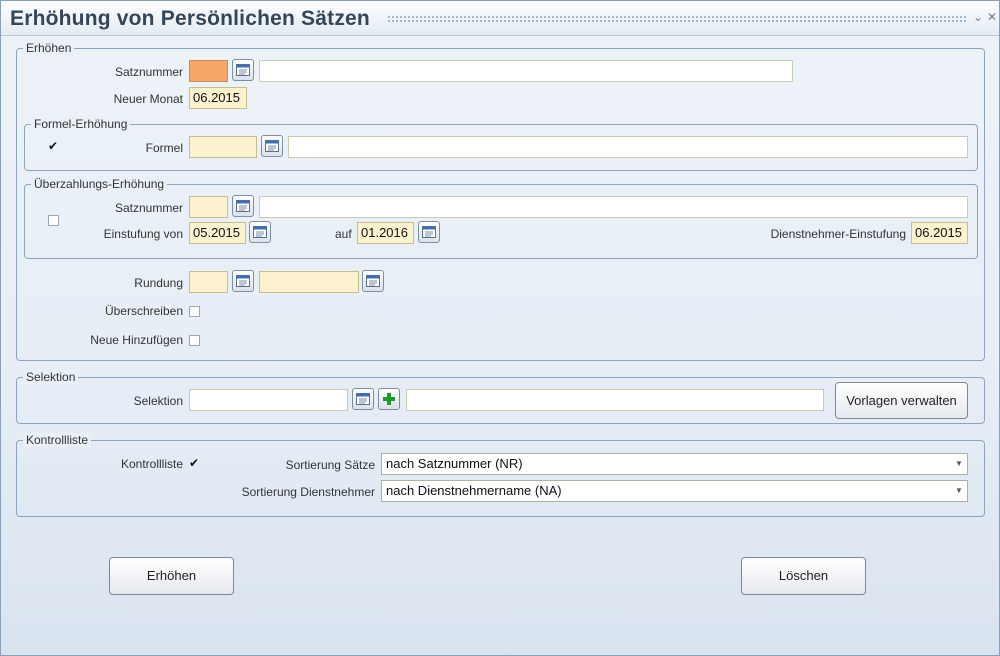  I want to click on window-title: Erhöhung von Persönlichen Sätzen, so click(190, 18).